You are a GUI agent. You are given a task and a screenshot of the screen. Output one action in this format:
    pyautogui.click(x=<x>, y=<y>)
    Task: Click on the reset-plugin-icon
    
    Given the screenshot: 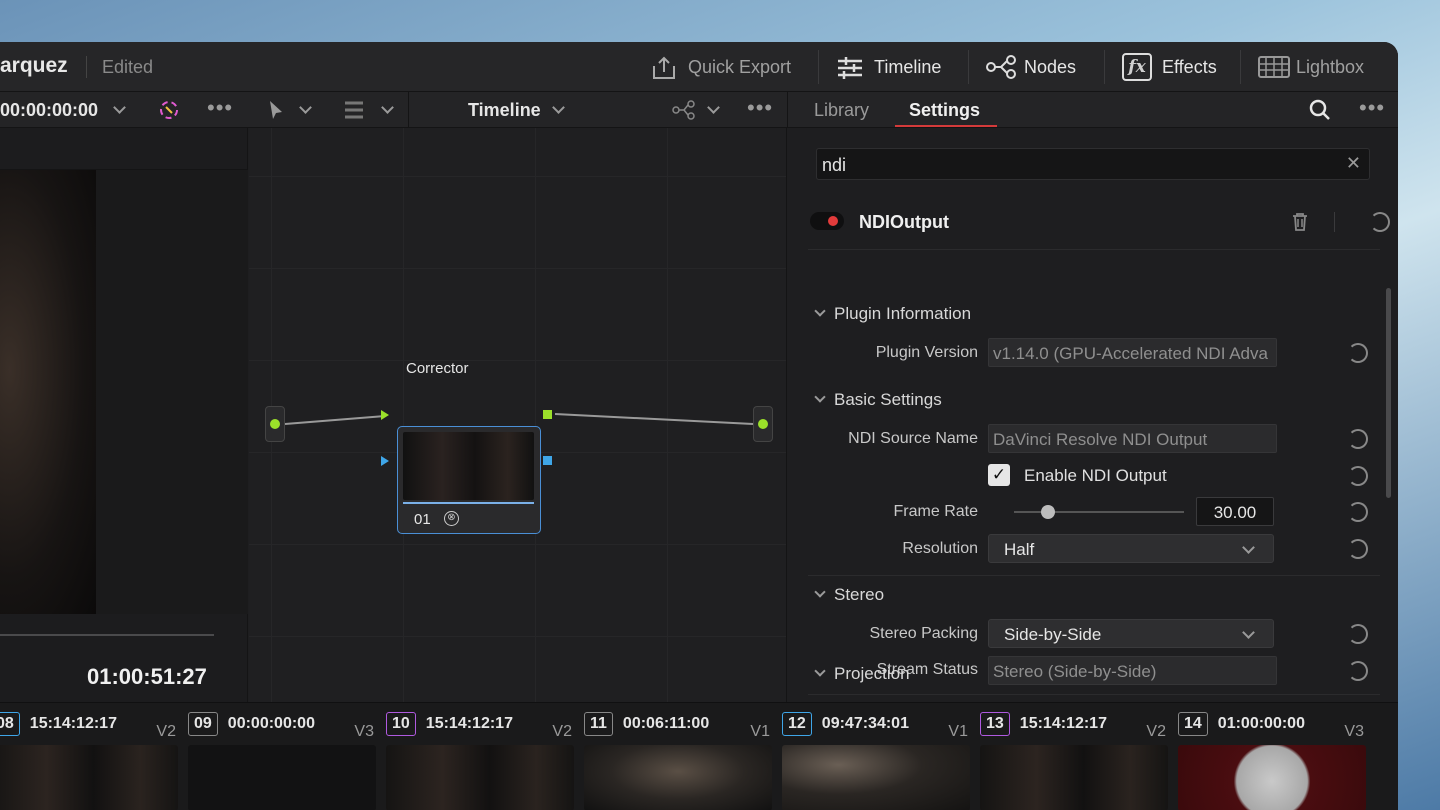 What is the action you would take?
    pyautogui.click(x=1380, y=222)
    